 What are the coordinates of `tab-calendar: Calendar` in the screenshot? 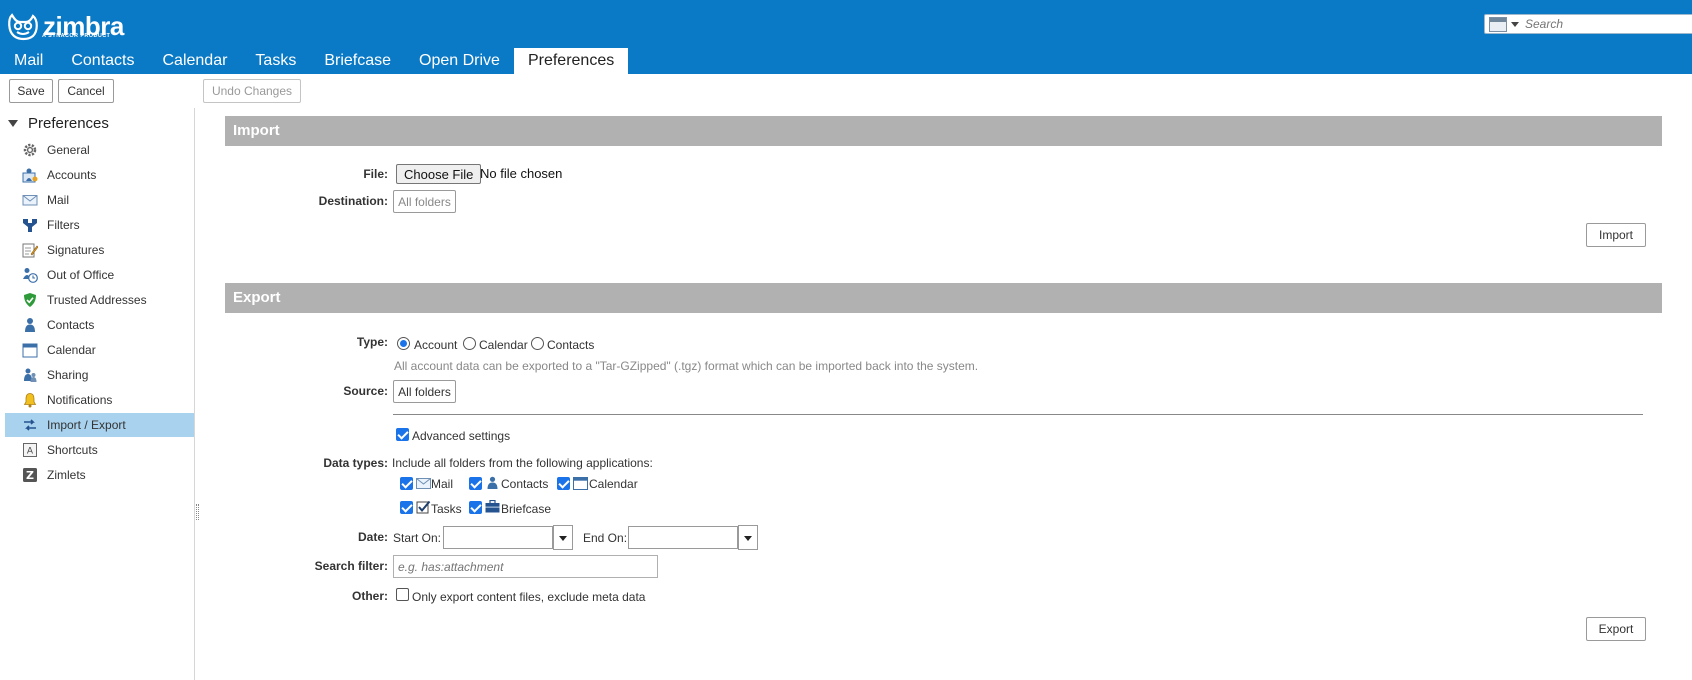 It's located at (194, 61).